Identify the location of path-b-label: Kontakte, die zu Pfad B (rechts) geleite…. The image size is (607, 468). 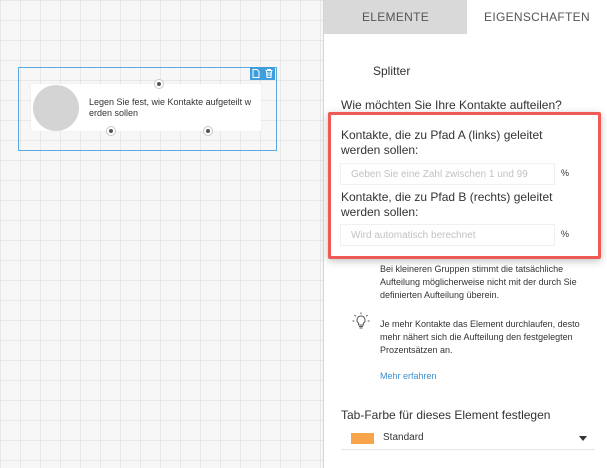
(447, 204).